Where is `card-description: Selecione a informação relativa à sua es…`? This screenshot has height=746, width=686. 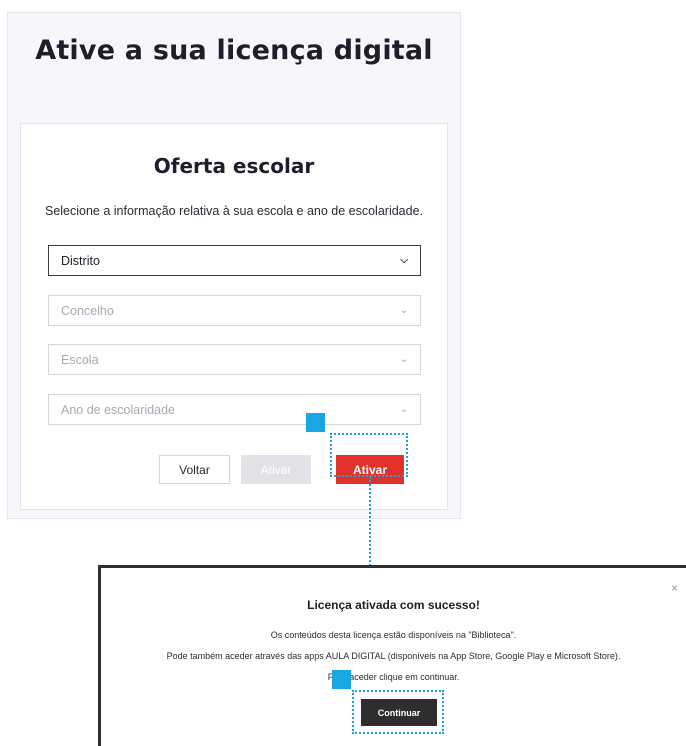 card-description: Selecione a informação relativa à sua es… is located at coordinates (233, 211).